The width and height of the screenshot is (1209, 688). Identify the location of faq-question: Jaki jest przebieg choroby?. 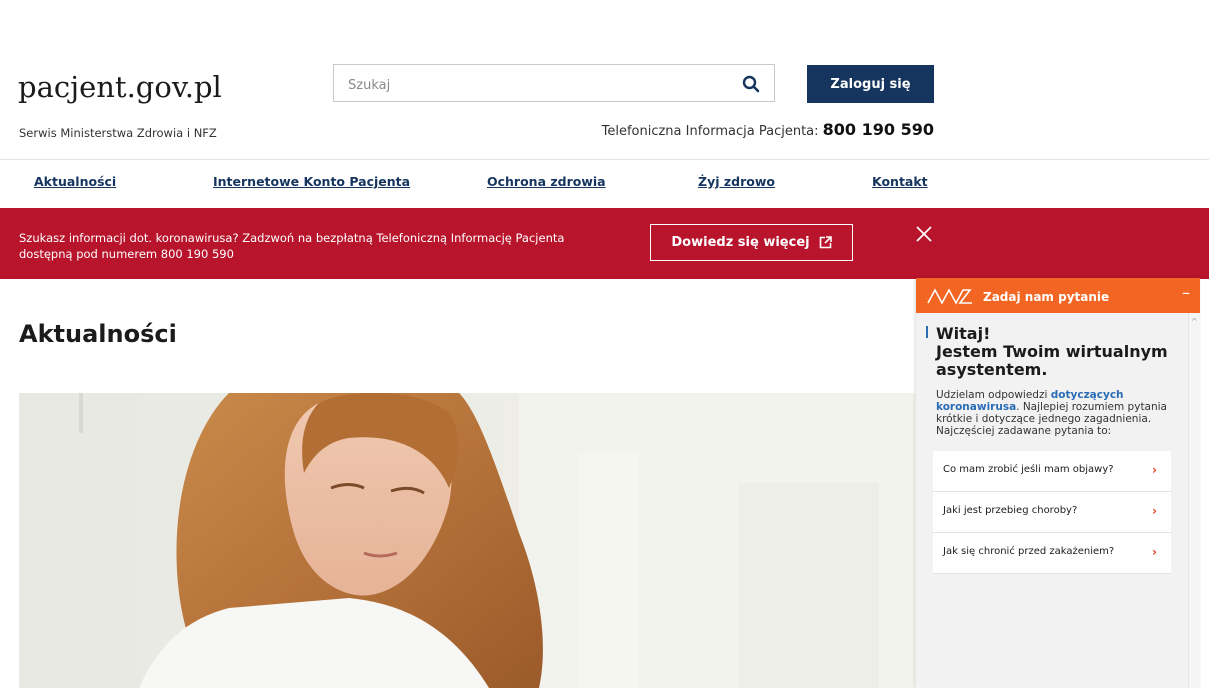
(1010, 510).